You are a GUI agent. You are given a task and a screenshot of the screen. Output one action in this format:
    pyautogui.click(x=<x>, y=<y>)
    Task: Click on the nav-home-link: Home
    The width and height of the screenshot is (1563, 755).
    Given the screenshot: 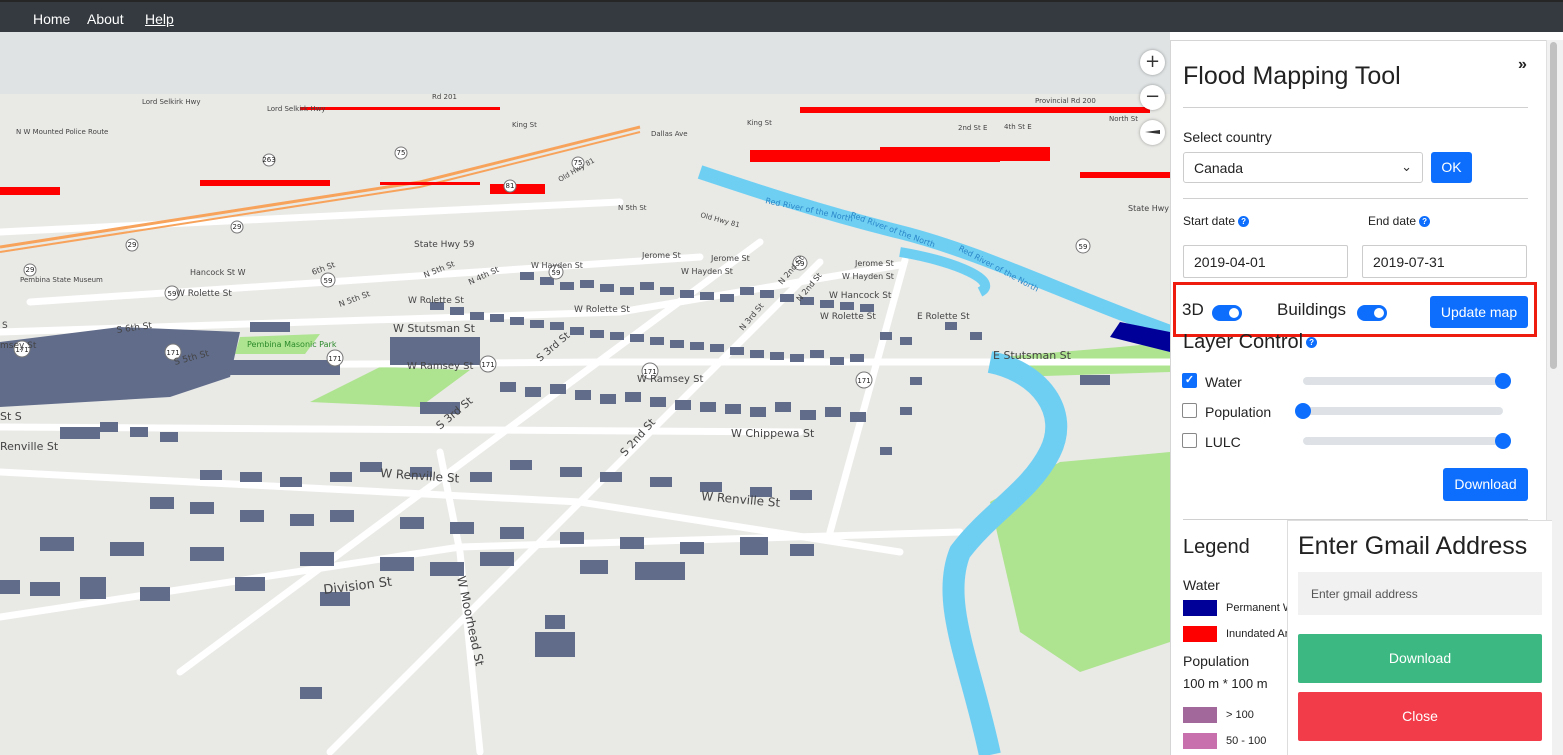 What is the action you would take?
    pyautogui.click(x=51, y=19)
    